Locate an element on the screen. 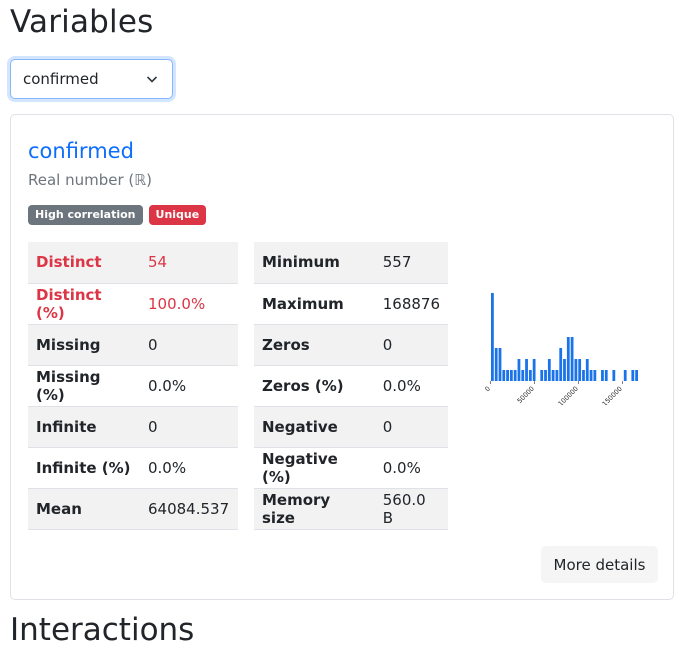 This screenshot has width=678, height=648. stat-row: Negative 0 is located at coordinates (351, 427).